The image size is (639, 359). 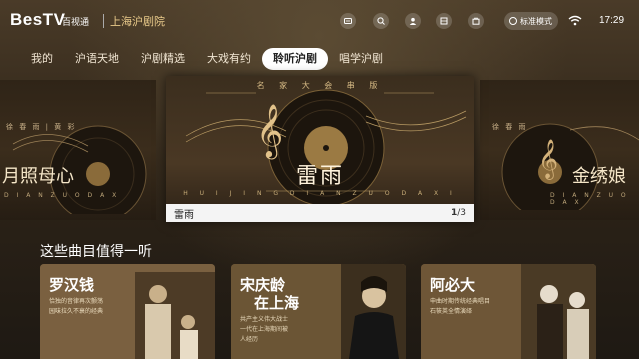 I want to click on right-card-title: 金绣娘, so click(x=599, y=176).